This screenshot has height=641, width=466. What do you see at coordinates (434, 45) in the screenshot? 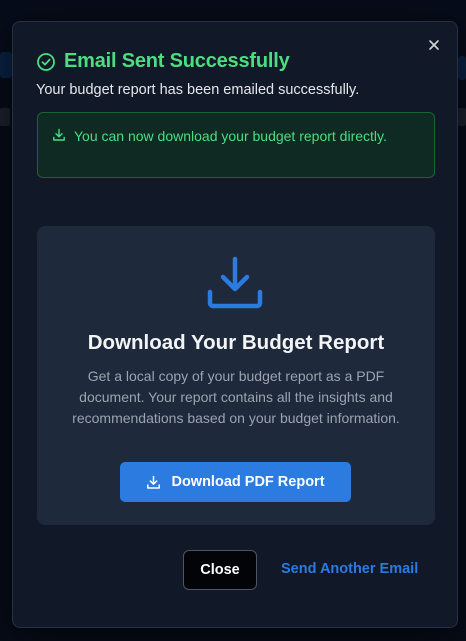
I see `close-icon` at bounding box center [434, 45].